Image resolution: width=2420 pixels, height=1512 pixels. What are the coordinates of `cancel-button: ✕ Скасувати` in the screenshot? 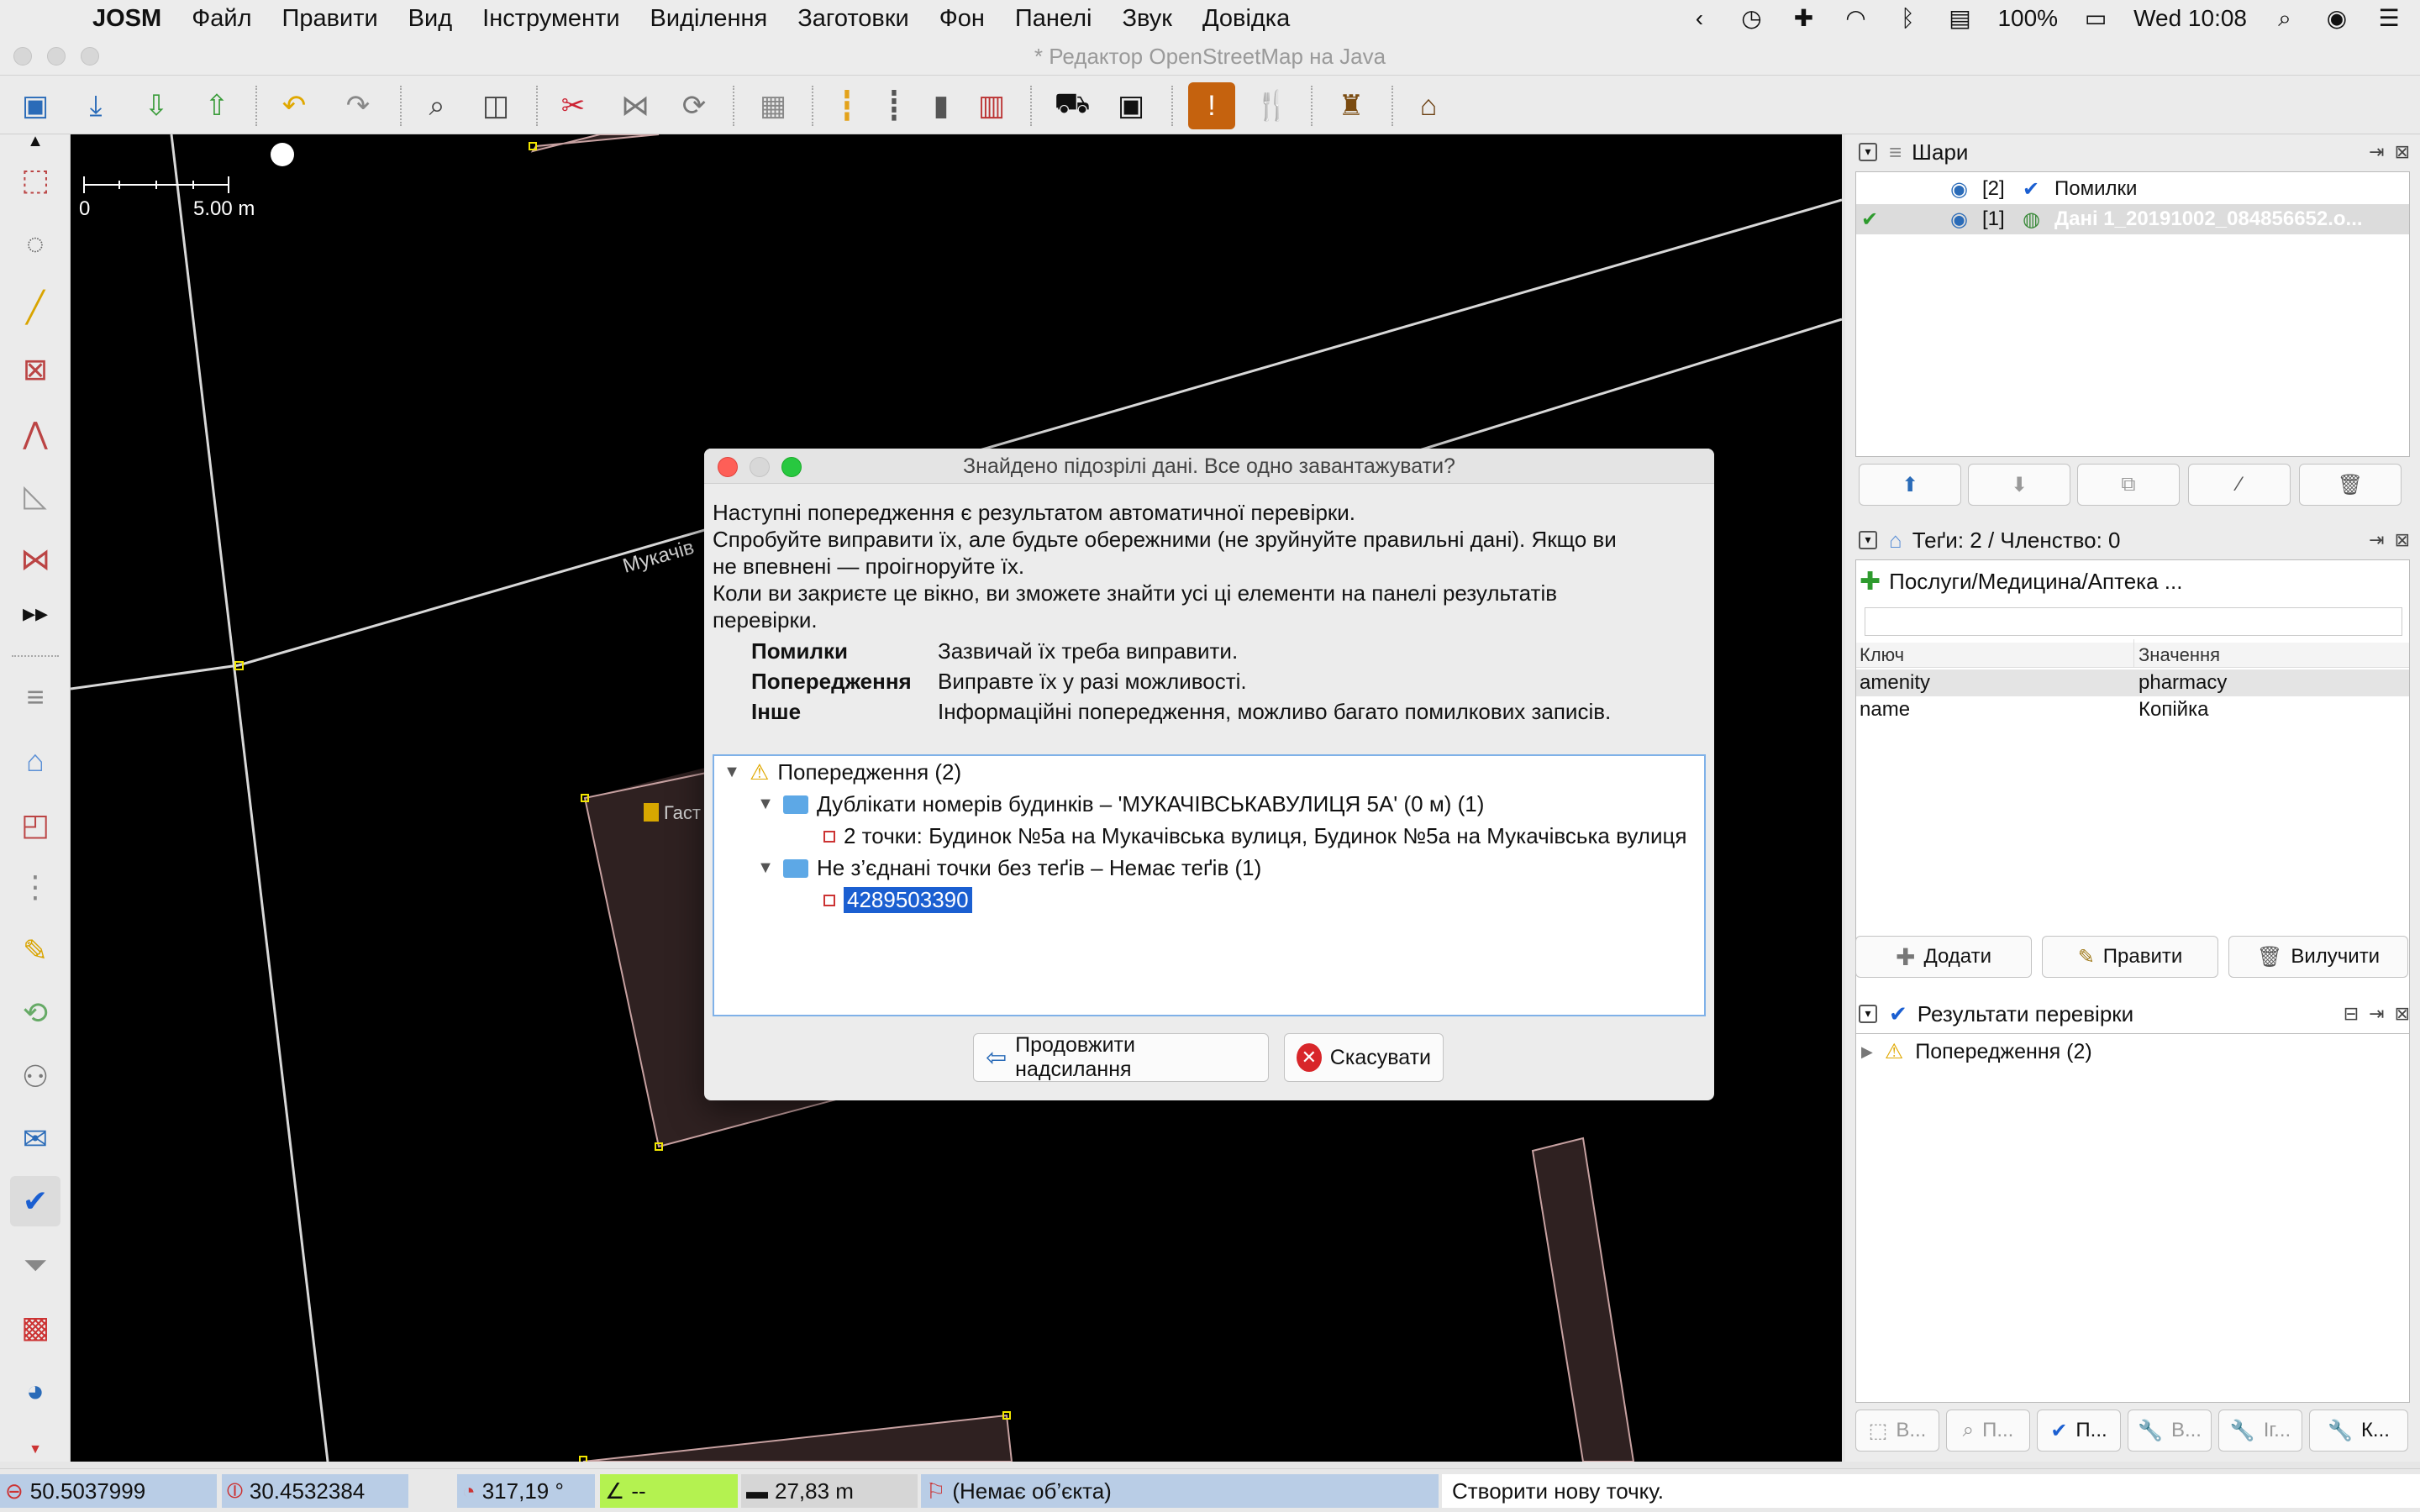 It's located at (1364, 1057).